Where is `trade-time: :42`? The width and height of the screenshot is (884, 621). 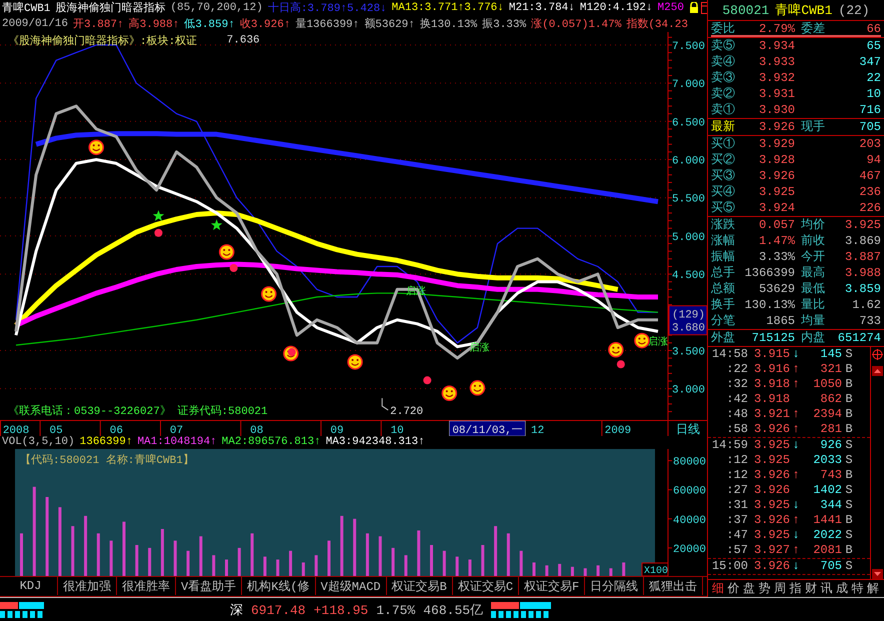
trade-time: :42 is located at coordinates (736, 399).